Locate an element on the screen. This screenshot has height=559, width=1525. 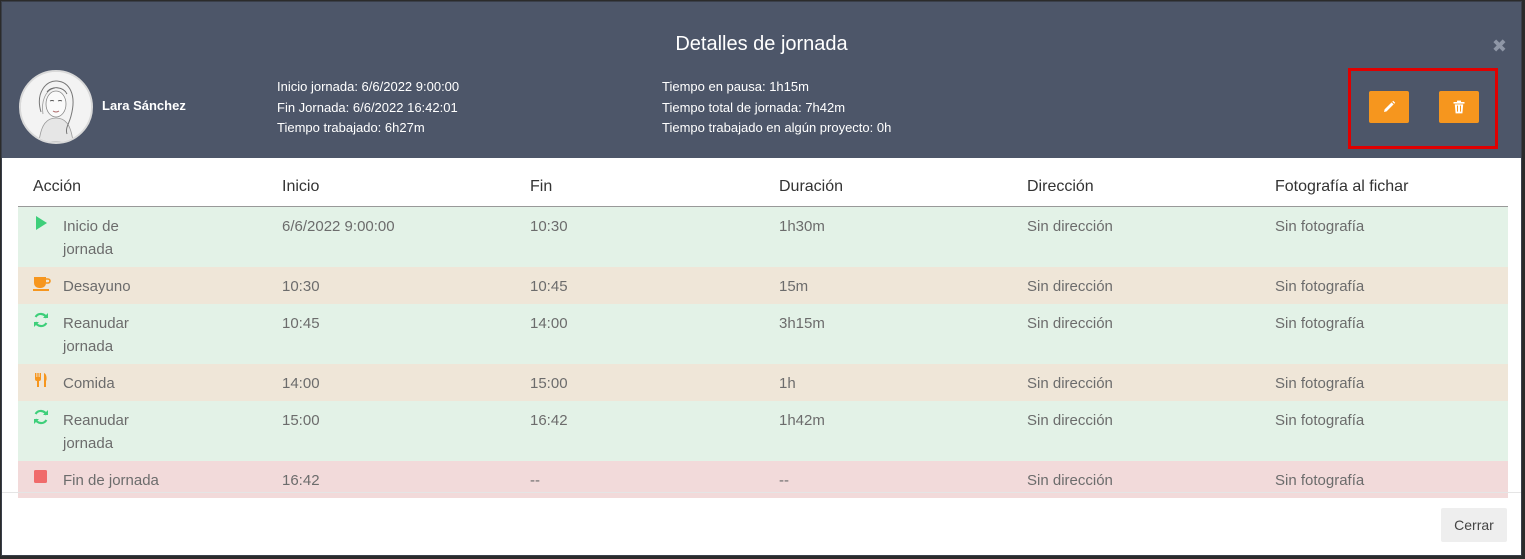
pencil-icon is located at coordinates (1390, 106).